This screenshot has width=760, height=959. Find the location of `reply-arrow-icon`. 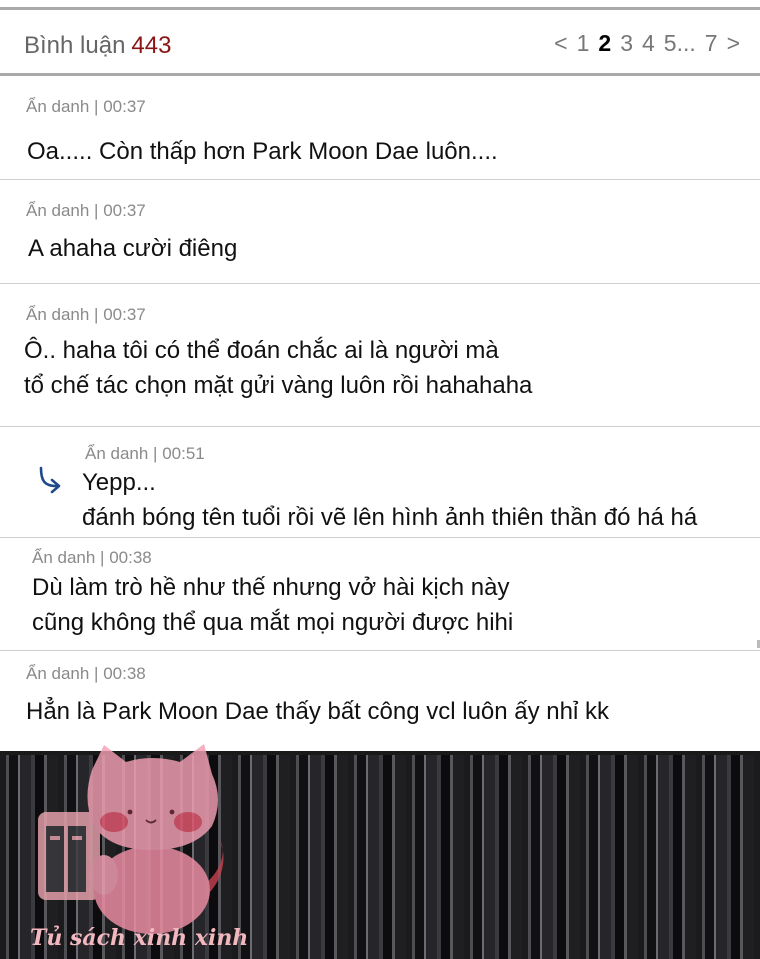

reply-arrow-icon is located at coordinates (50, 480).